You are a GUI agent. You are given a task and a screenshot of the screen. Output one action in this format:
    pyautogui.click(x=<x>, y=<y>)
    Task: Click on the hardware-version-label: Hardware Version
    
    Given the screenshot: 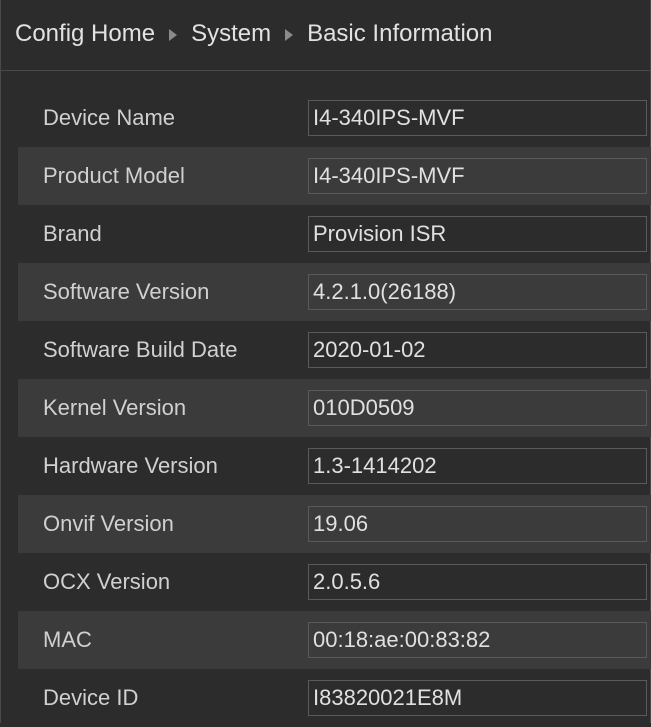 What is the action you would take?
    pyautogui.click(x=130, y=465)
    